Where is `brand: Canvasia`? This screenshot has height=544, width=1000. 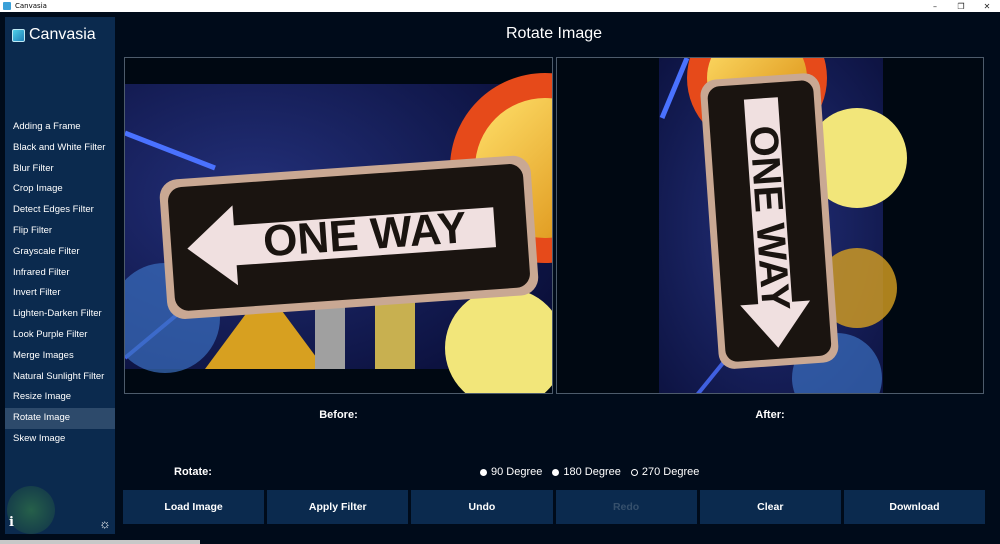 brand: Canvasia is located at coordinates (54, 35).